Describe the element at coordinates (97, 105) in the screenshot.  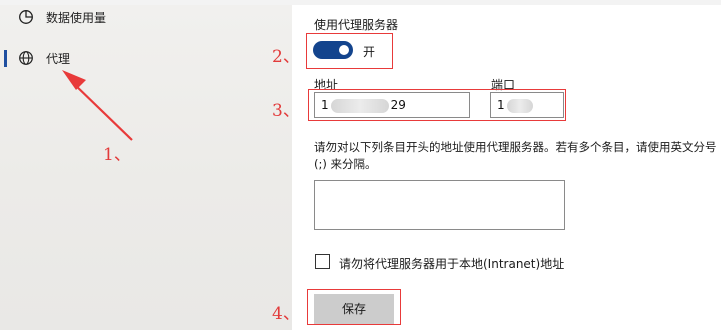
I see `annotation-arrow` at that location.